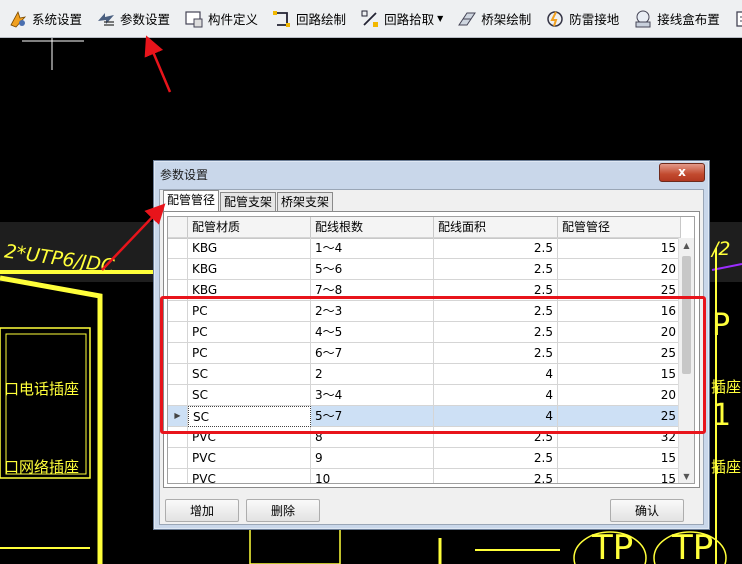  What do you see at coordinates (619, 227) in the screenshot?
I see `column-header-pipe-diameter: 配管管径` at bounding box center [619, 227].